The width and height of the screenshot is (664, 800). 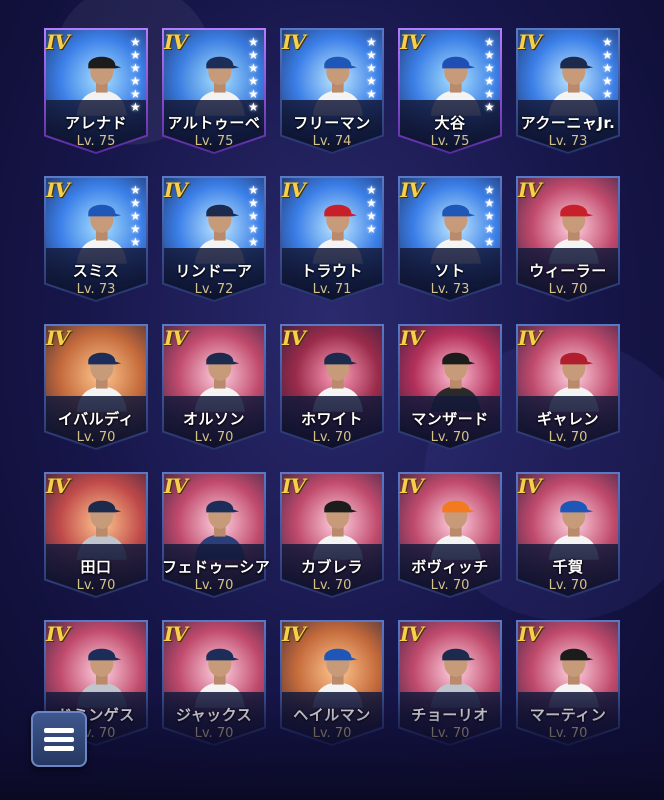 I want to click on player-card: IV マーティン Lv. 70, so click(x=568, y=683).